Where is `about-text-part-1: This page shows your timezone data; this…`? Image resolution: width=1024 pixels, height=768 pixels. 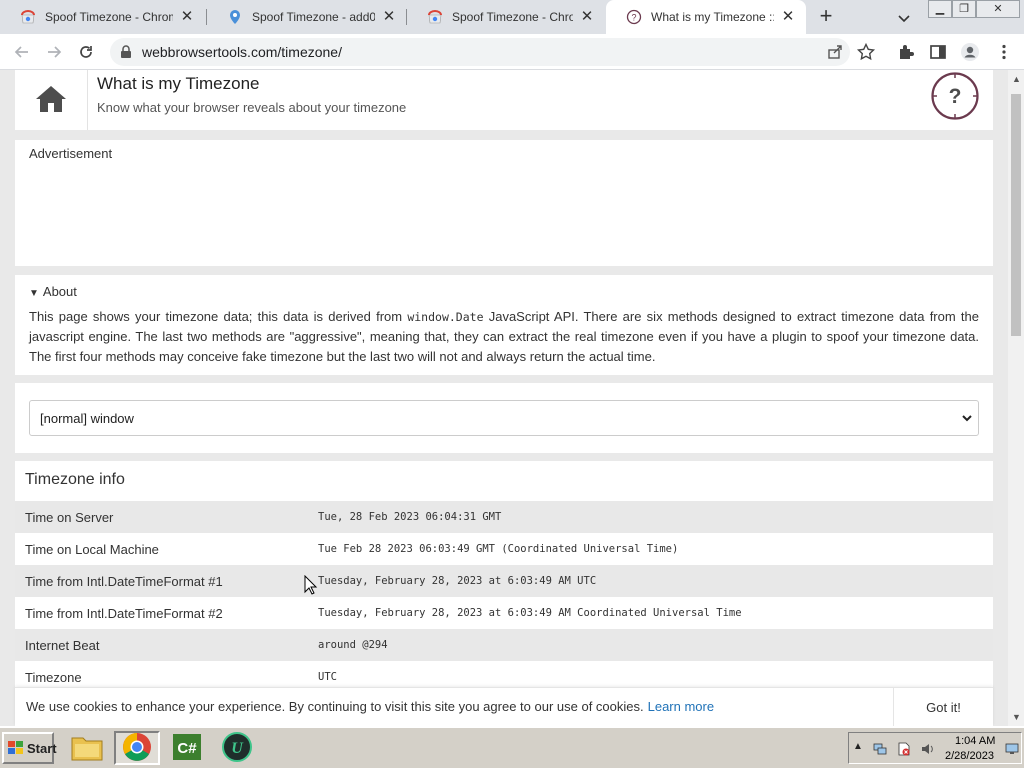
about-text-part-1: This page shows your timezone data; this… is located at coordinates (218, 316).